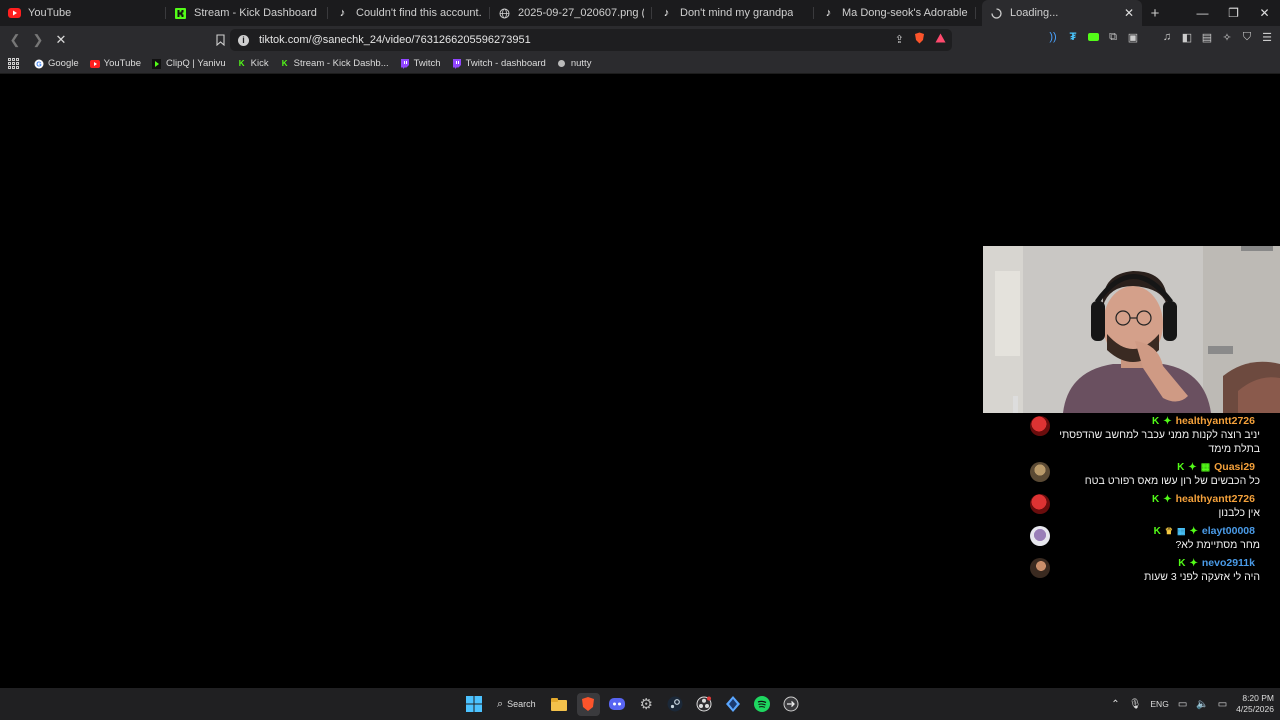  Describe the element at coordinates (1222, 704) in the screenshot. I see `battery-icon: ▭` at that location.